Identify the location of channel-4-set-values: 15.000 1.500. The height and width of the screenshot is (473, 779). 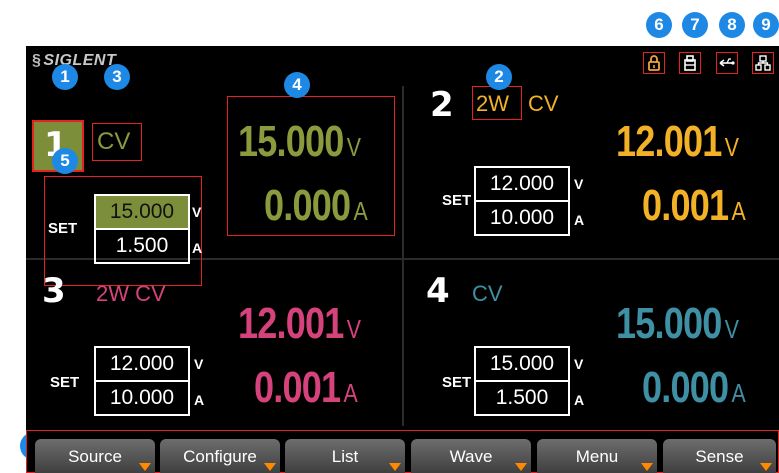
(522, 381).